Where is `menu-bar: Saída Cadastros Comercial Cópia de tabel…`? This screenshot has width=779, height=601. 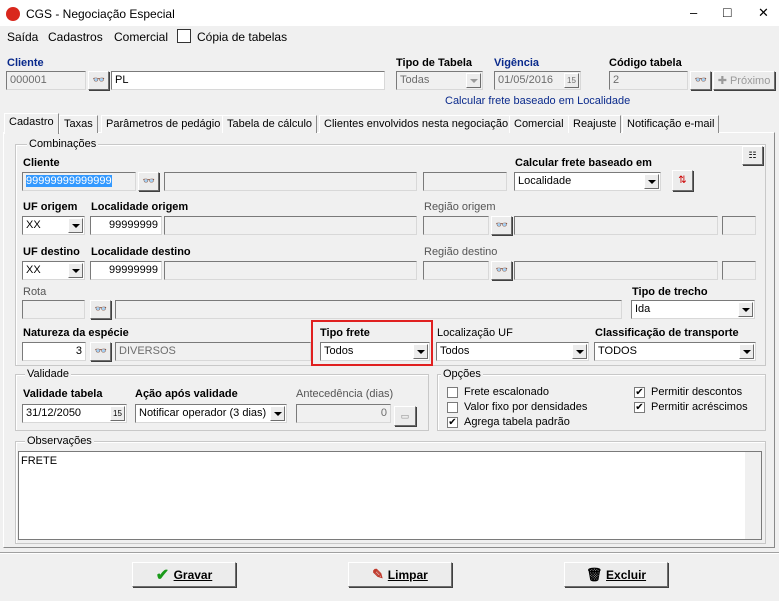
menu-bar: Saída Cadastros Comercial Cópia de tabel… is located at coordinates (389, 37).